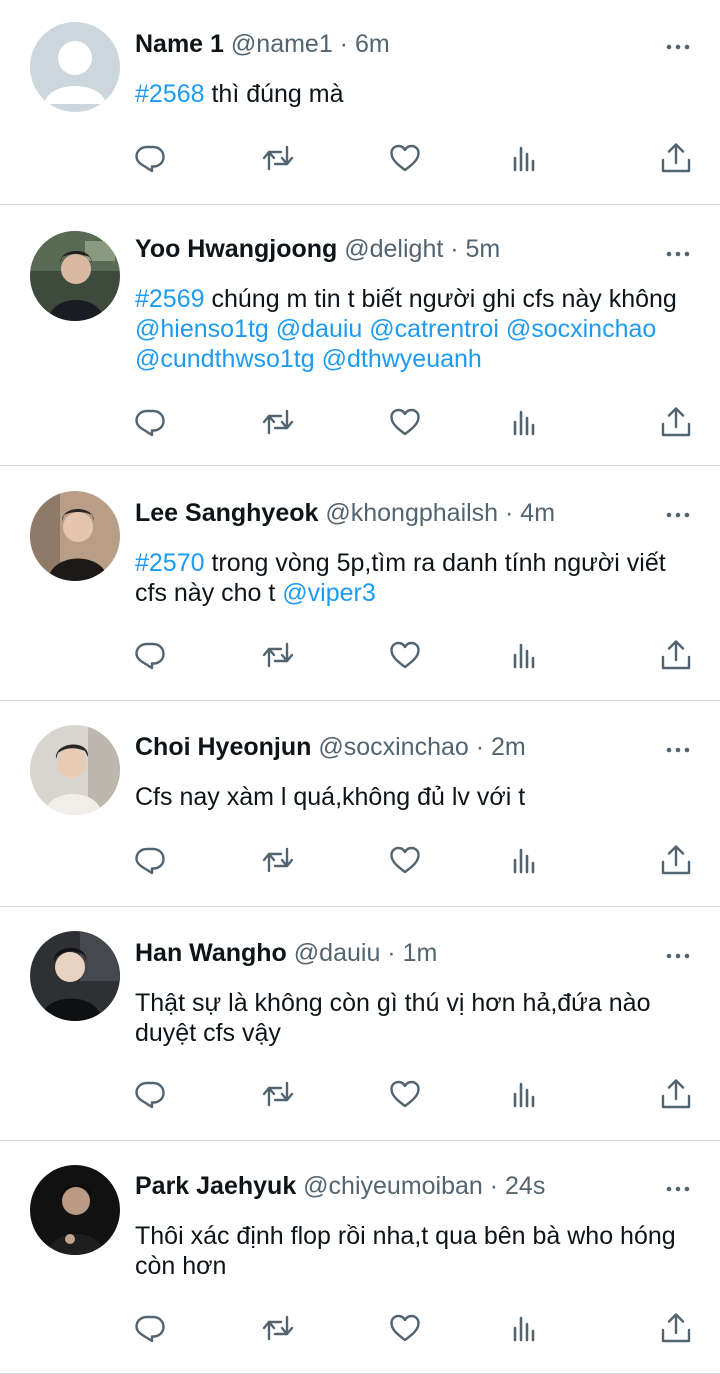 The image size is (720, 1374). What do you see at coordinates (417, 94) in the screenshot?
I see `tweet-text: #2568 thì đúng mà` at bounding box center [417, 94].